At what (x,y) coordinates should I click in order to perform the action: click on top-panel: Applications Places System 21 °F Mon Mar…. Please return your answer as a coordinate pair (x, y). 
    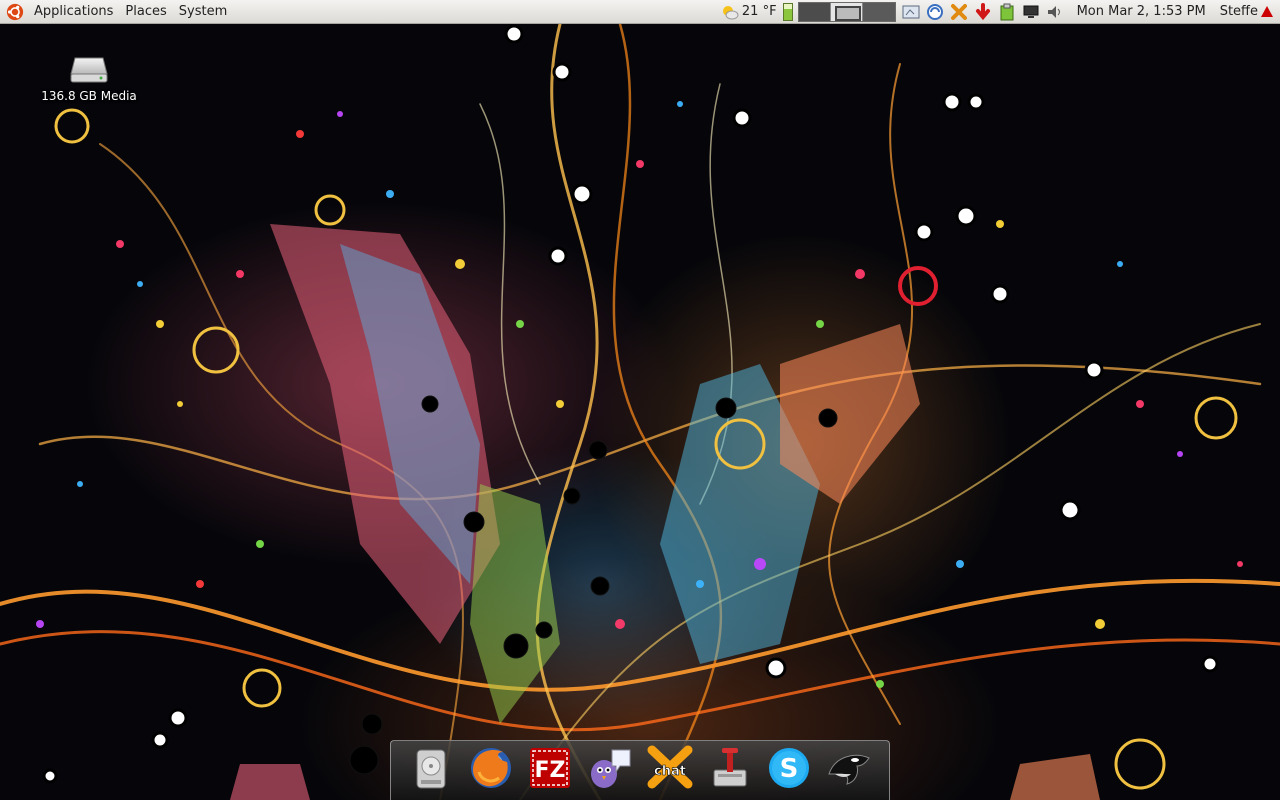
    Looking at the image, I should click on (640, 12).